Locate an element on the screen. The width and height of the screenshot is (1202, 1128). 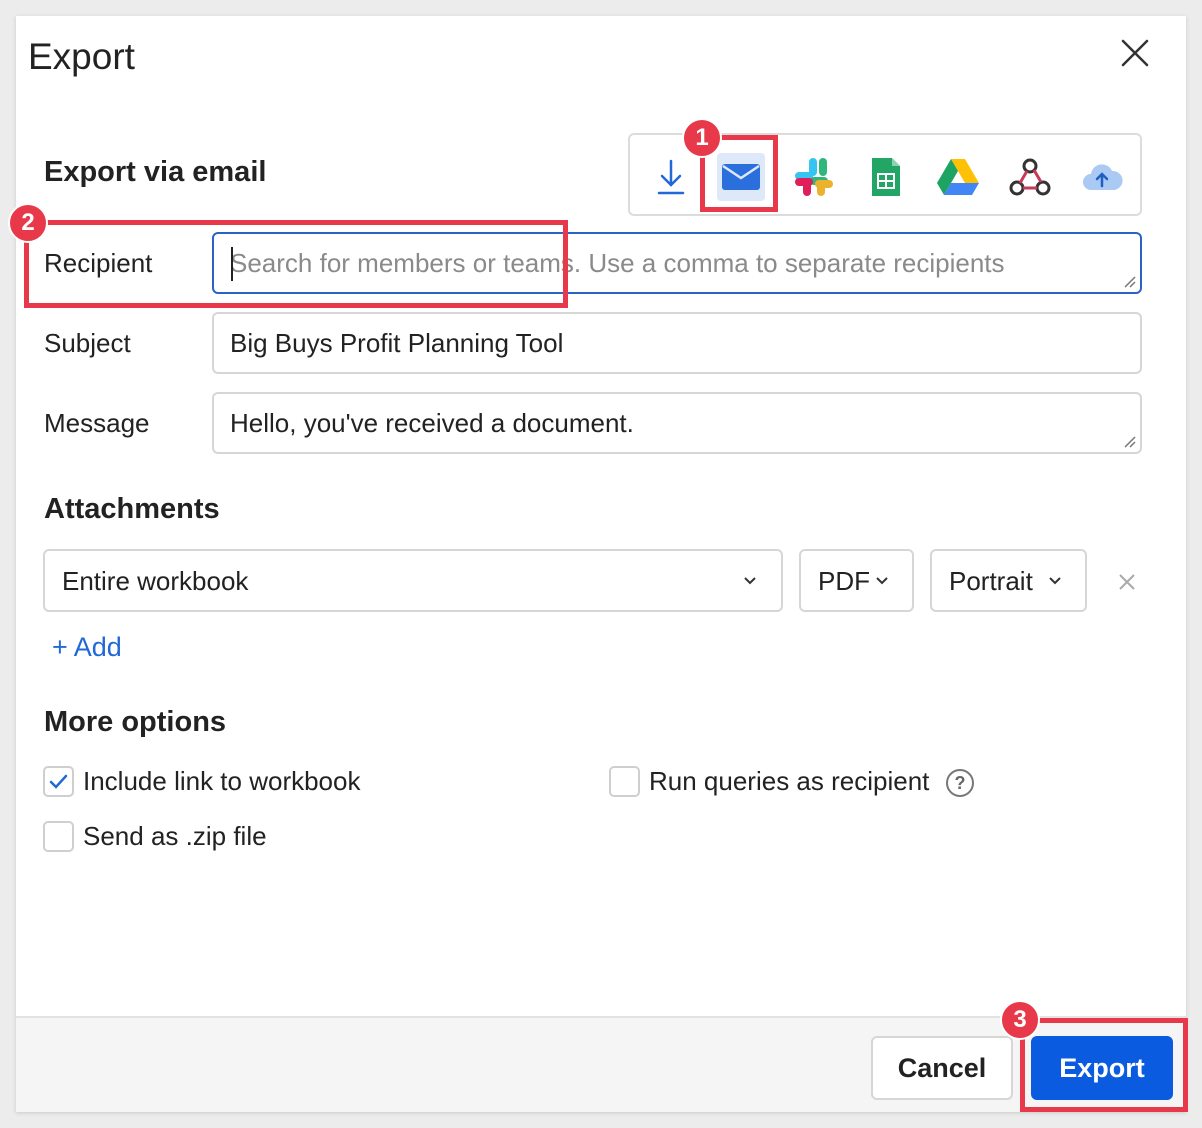
attachment-format-value: PDF is located at coordinates (844, 581).